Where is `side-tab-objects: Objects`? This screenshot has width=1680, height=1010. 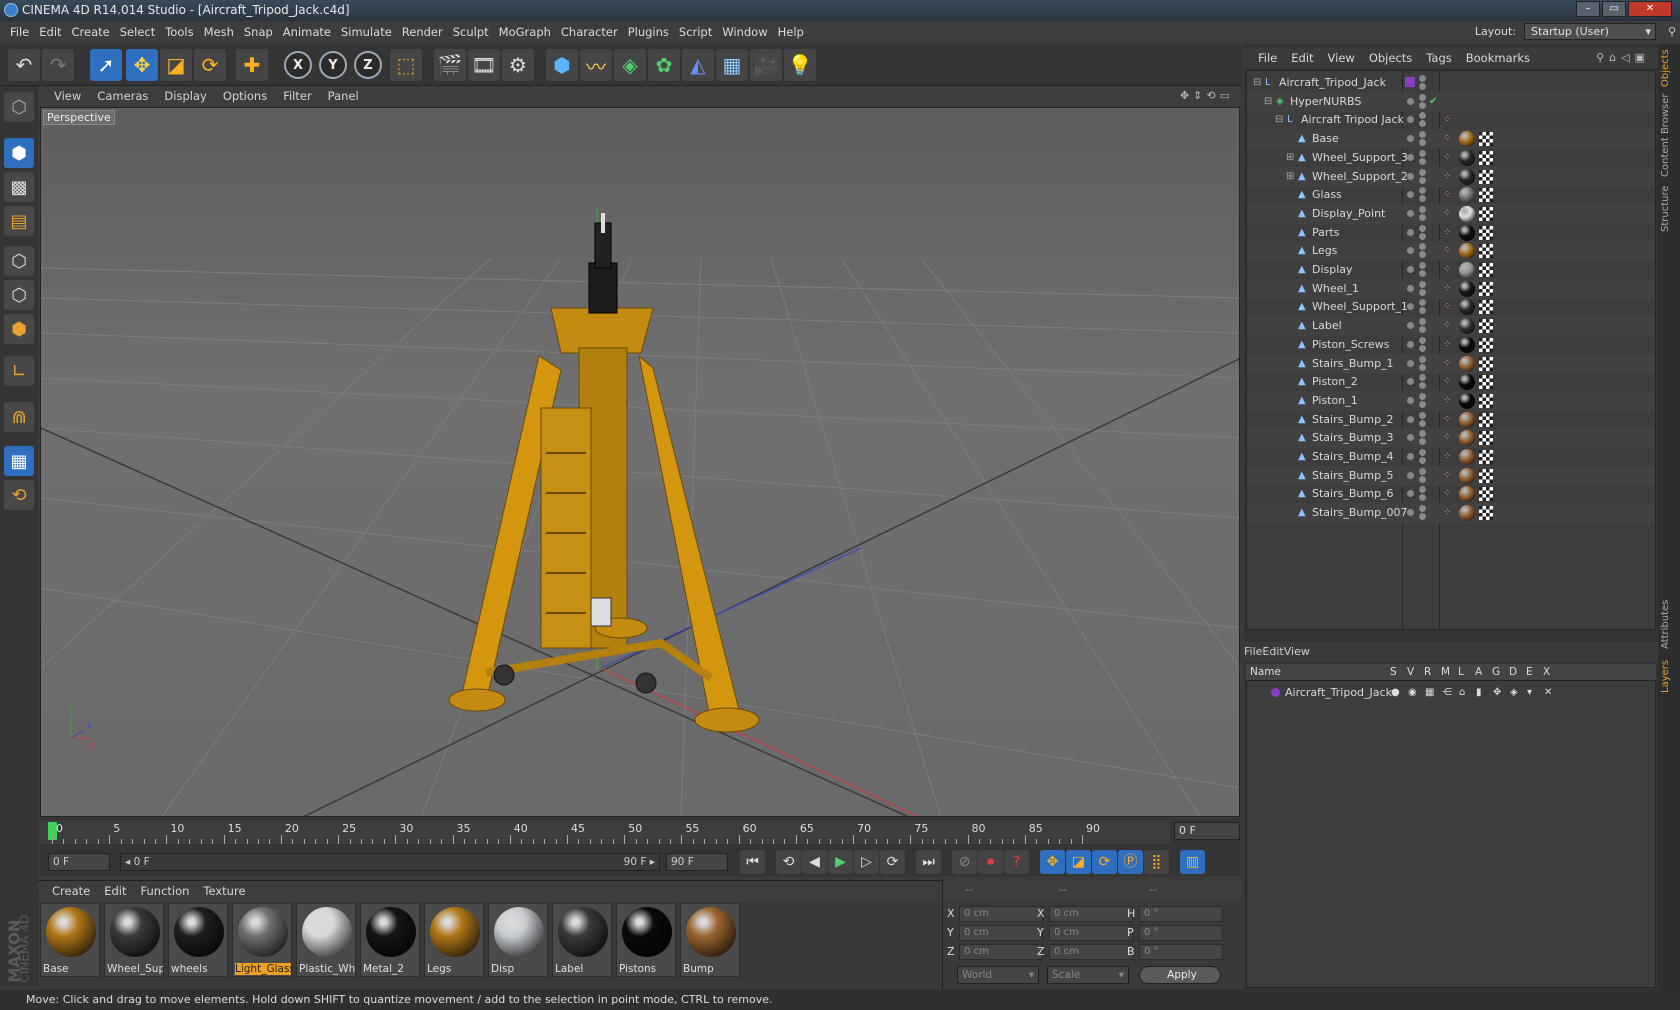
side-tab-objects: Objects is located at coordinates (1669, 68).